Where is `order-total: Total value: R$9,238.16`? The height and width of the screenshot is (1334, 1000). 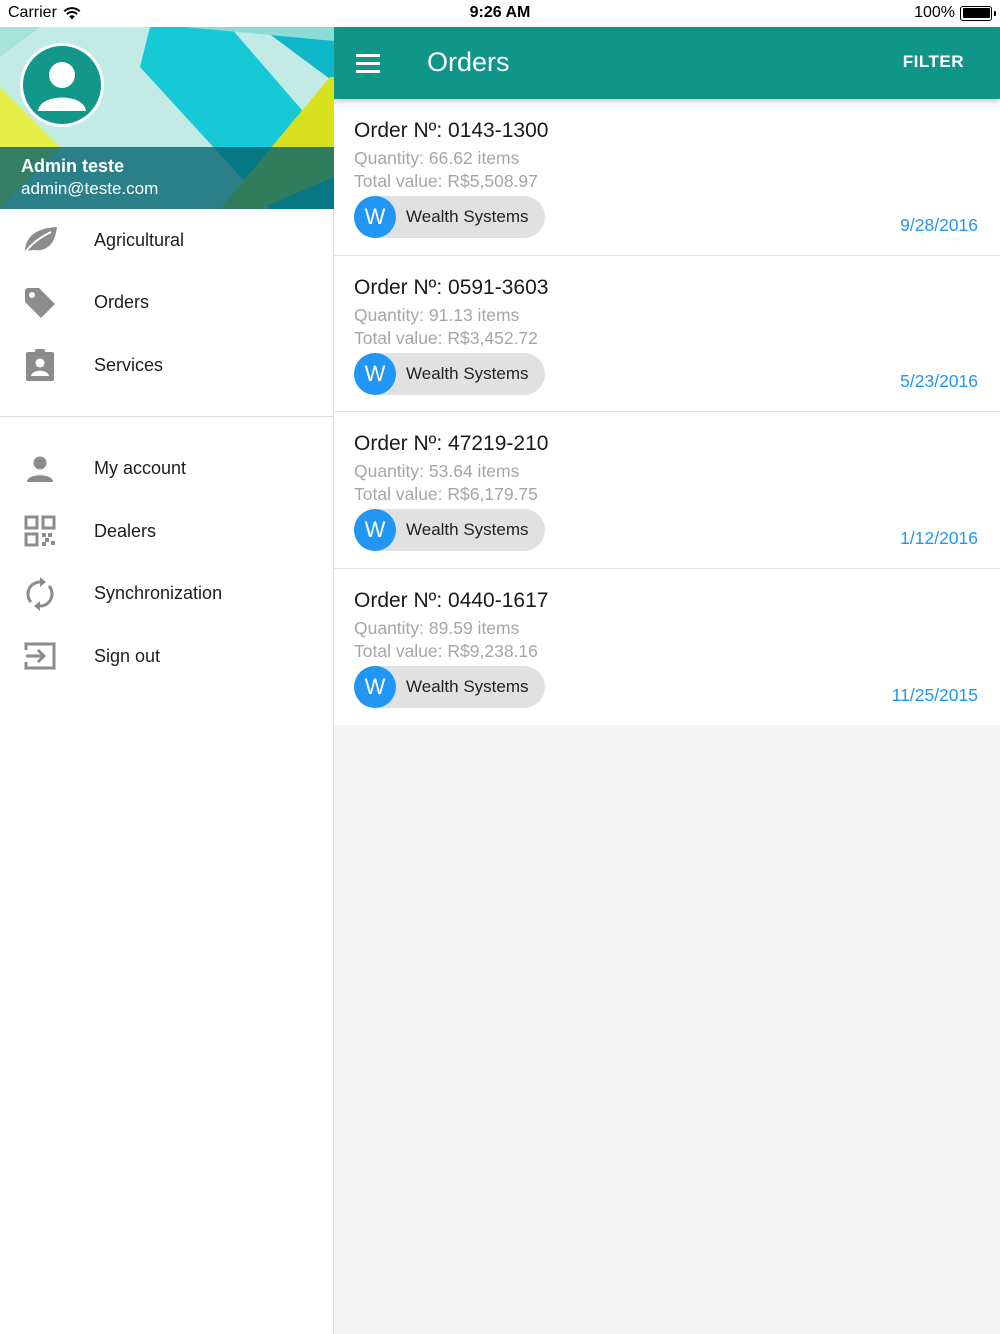 order-total: Total value: R$9,238.16 is located at coordinates (446, 650).